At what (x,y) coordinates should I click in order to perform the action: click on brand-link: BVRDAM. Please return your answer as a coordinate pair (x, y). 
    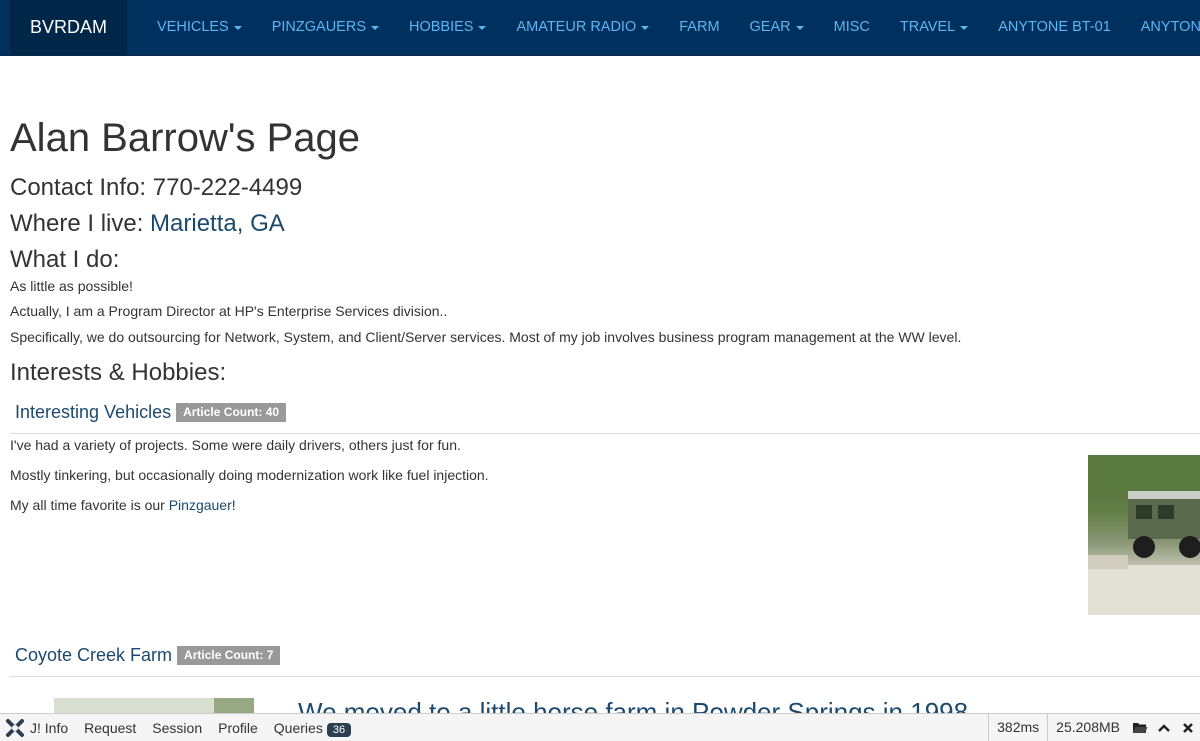
    Looking at the image, I should click on (68, 27).